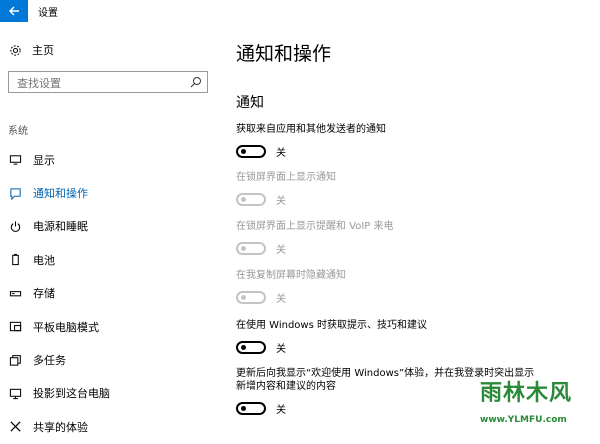 The image size is (600, 444). What do you see at coordinates (44, 260) in the screenshot?
I see `sidebar-item-label: 电池` at bounding box center [44, 260].